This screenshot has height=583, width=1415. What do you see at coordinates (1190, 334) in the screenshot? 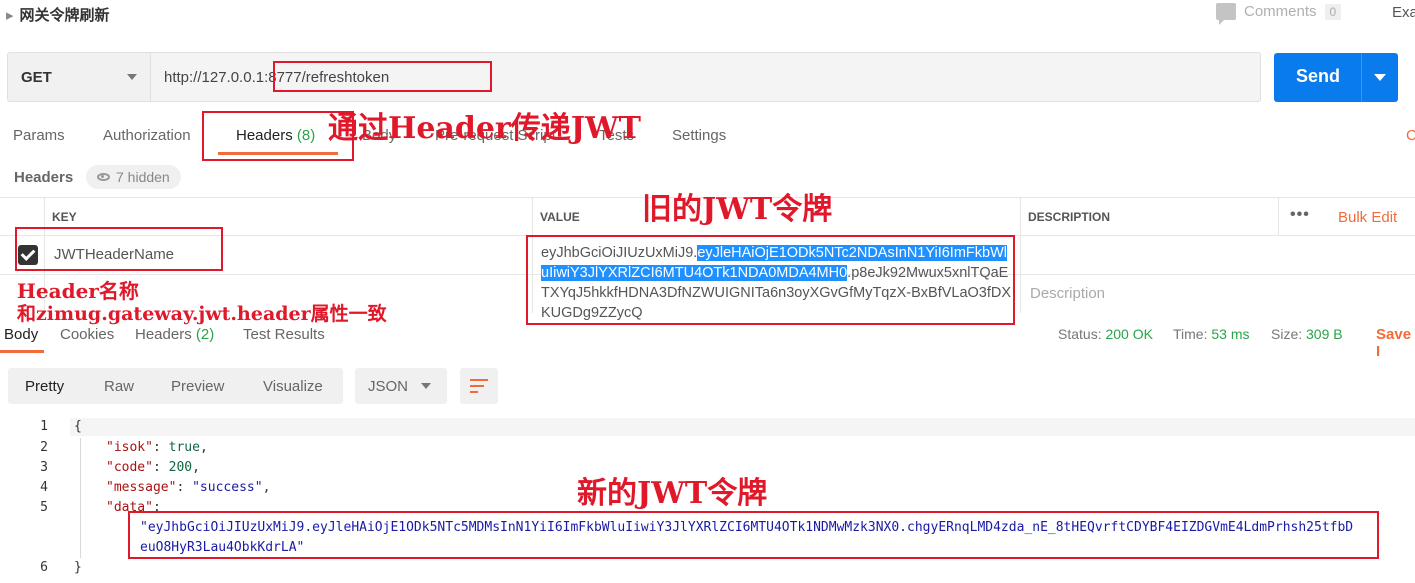
I see `time-label: Time:` at bounding box center [1190, 334].